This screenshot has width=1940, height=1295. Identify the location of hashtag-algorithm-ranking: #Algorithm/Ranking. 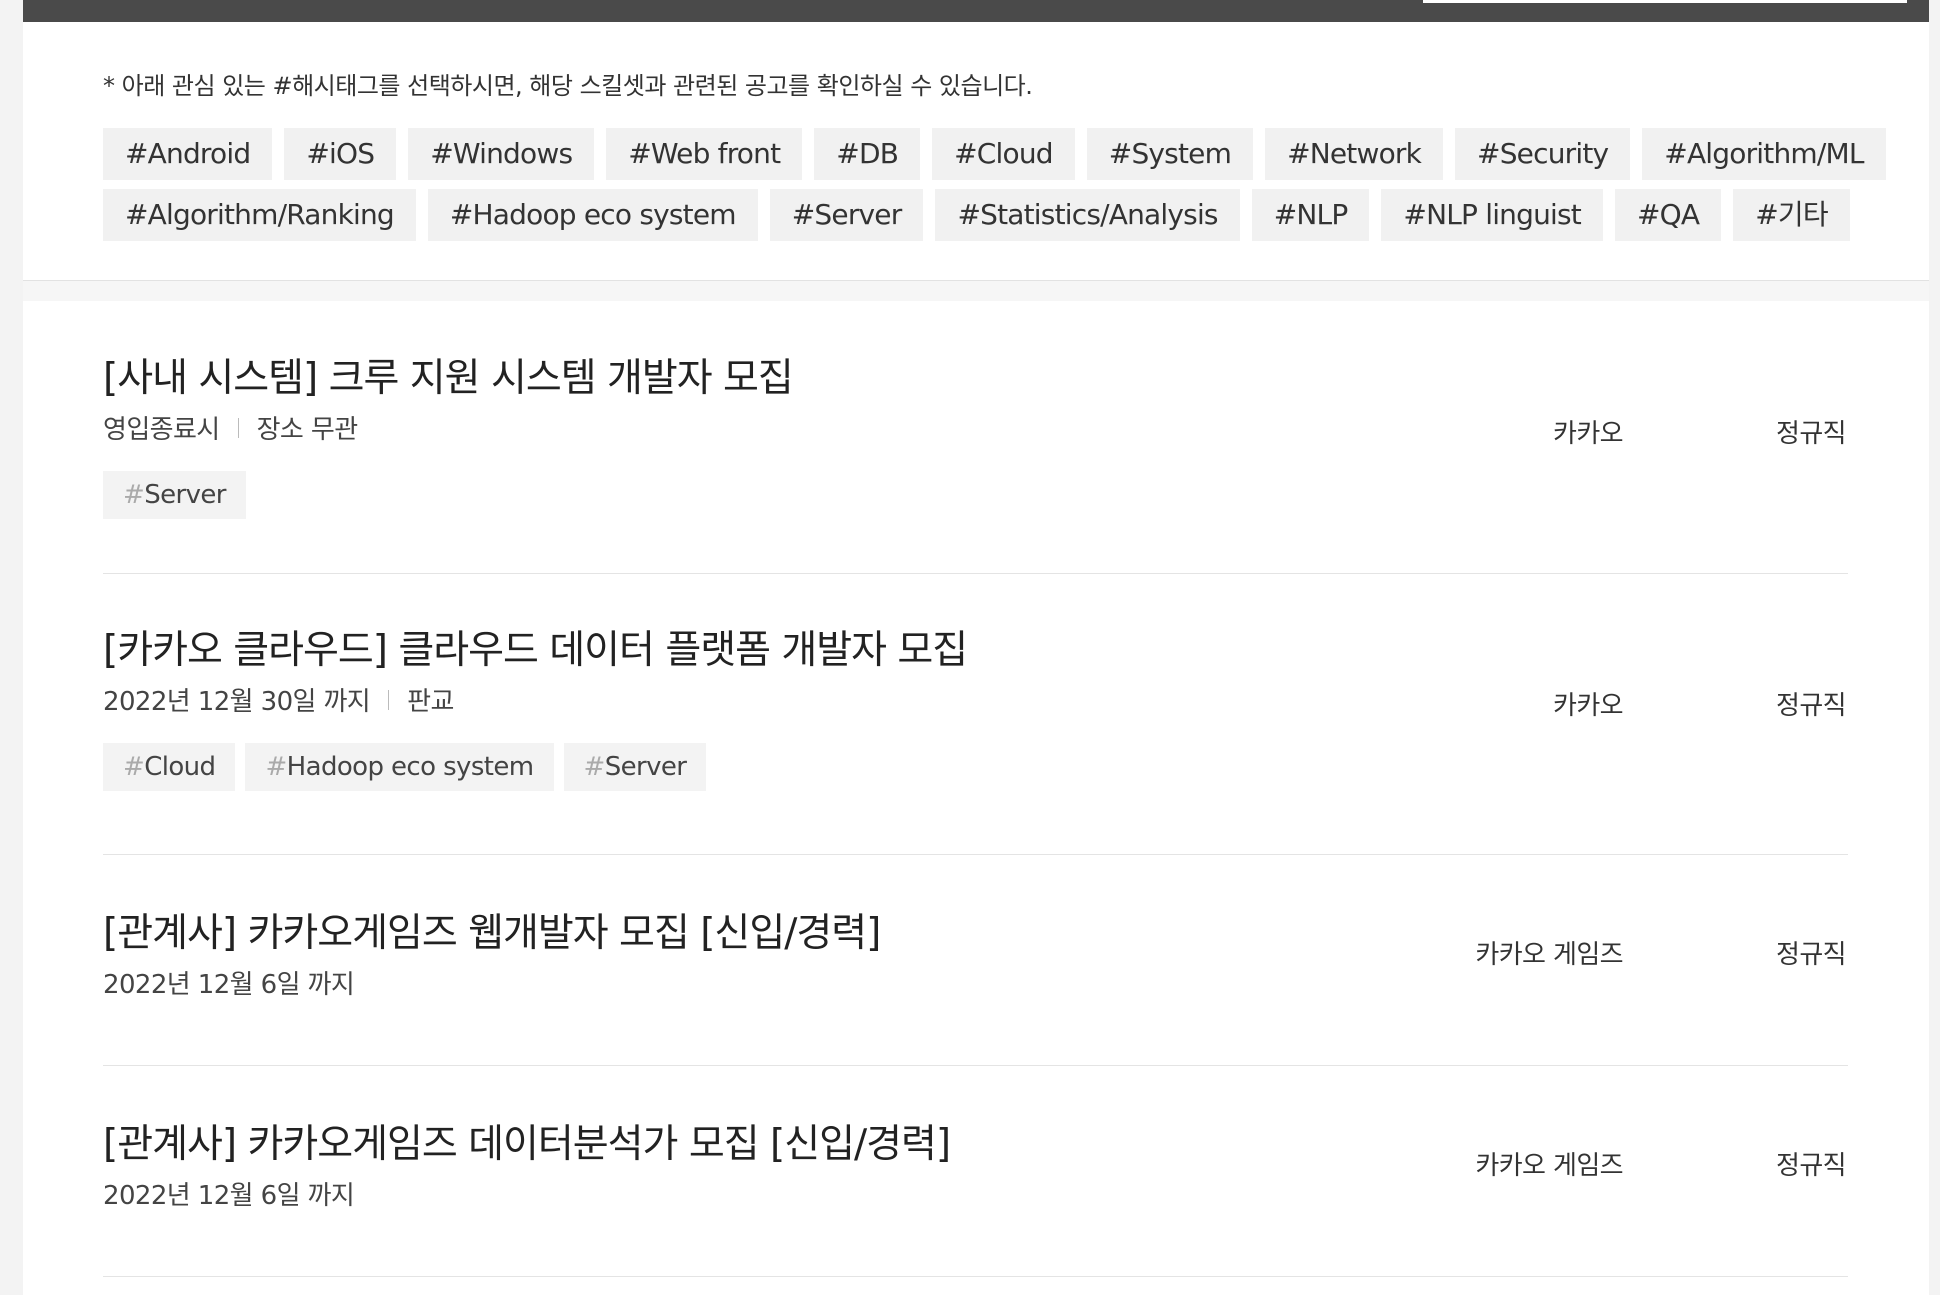
(259, 215).